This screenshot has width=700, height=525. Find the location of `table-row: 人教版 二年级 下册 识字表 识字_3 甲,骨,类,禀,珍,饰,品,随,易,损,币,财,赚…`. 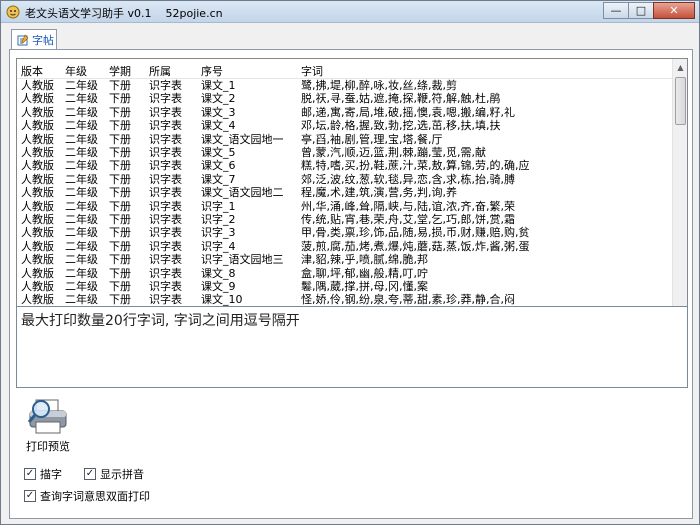

table-row: 人教版 二年级 下册 识字表 识字_3 甲,骨,类,禀,珍,饰,品,随,易,损,币,财,赚… is located at coordinates (345, 232).